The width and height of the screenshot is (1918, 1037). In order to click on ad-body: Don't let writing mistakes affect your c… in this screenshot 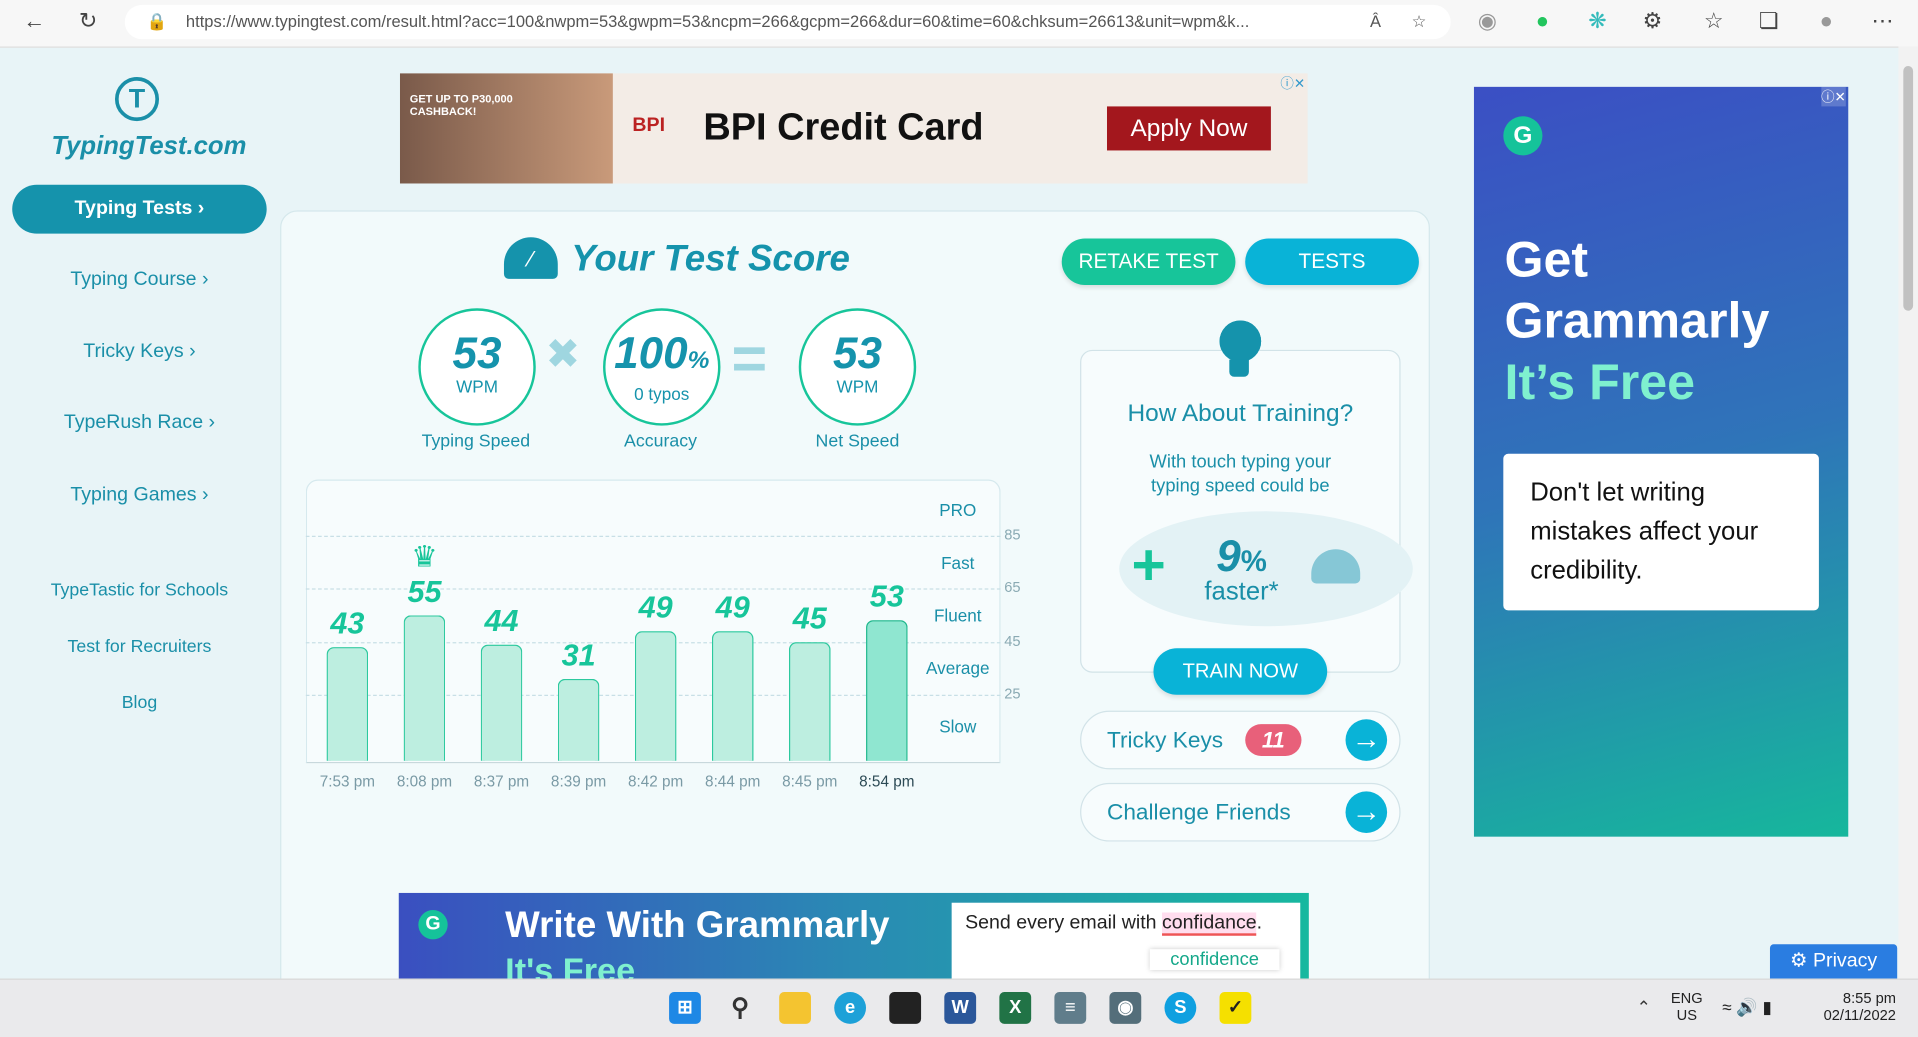, I will do `click(1661, 532)`.